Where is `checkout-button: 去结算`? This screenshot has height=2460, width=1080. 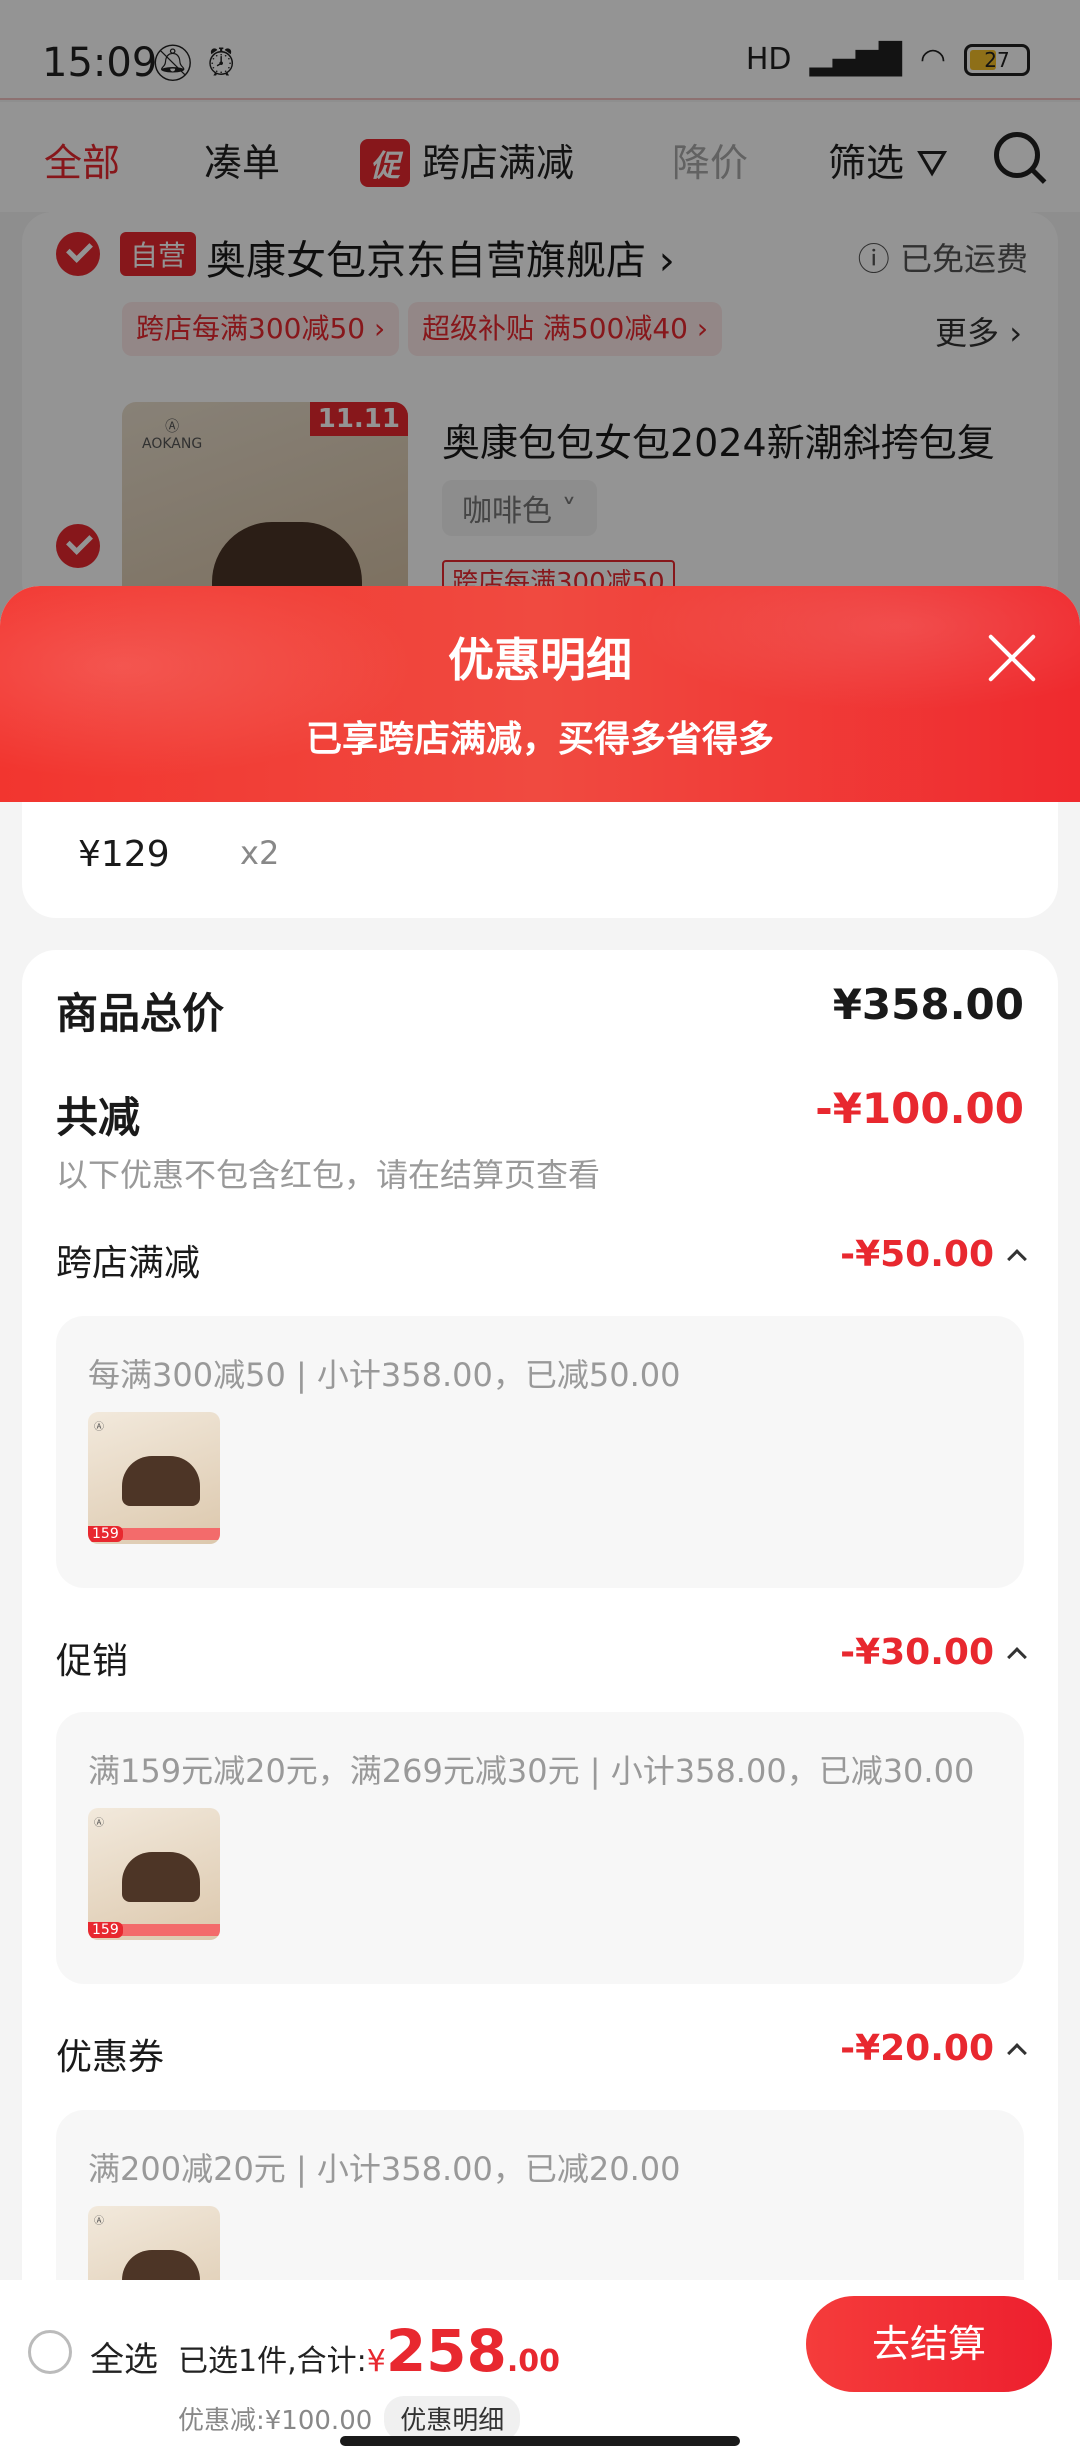
checkout-button: 去结算 is located at coordinates (929, 2344).